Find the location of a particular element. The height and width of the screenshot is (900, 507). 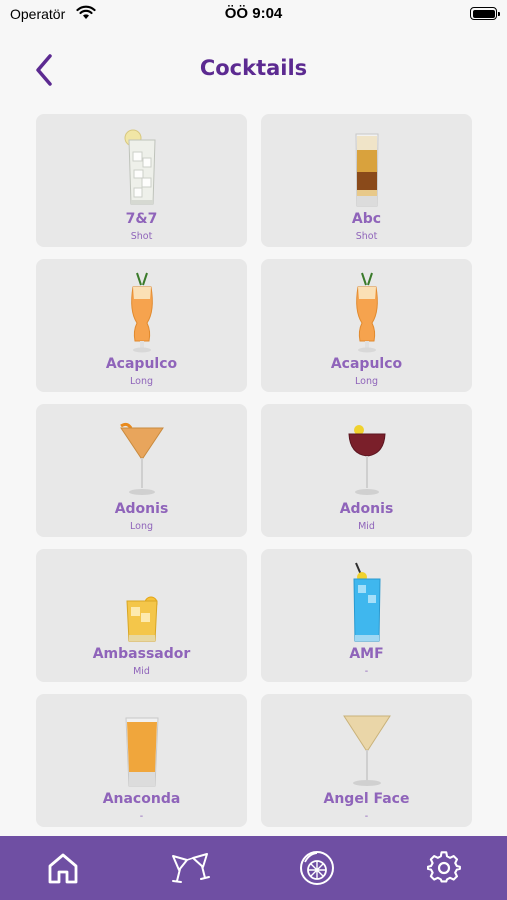

clock: ÖÖ 9:04 is located at coordinates (253, 13).